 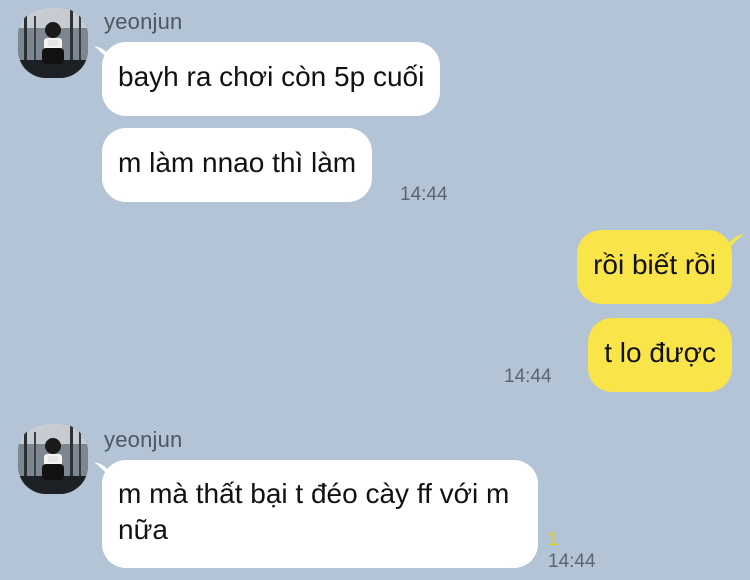 I want to click on message-bubble: rồi biết rồi, so click(x=654, y=267).